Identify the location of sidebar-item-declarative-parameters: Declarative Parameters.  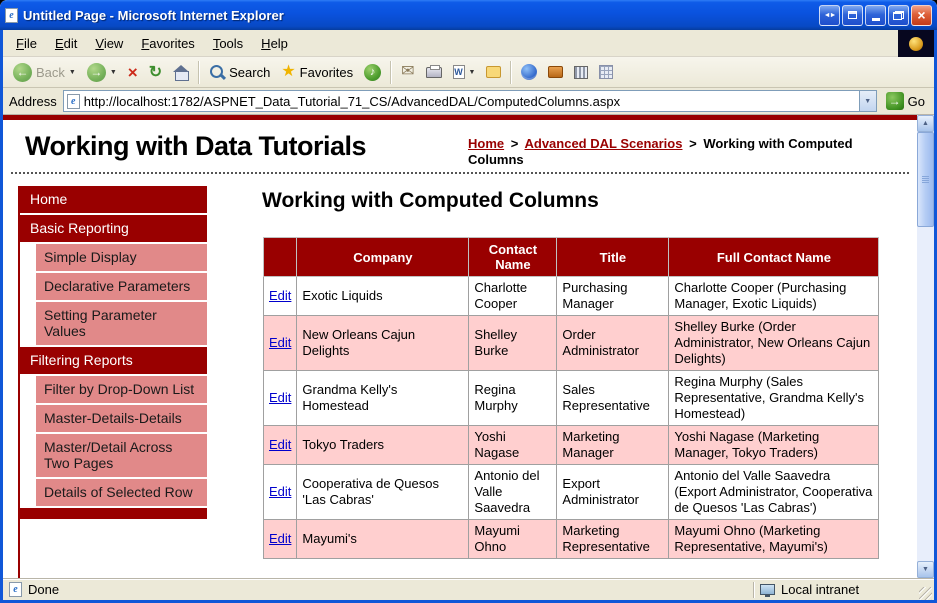
(121, 286).